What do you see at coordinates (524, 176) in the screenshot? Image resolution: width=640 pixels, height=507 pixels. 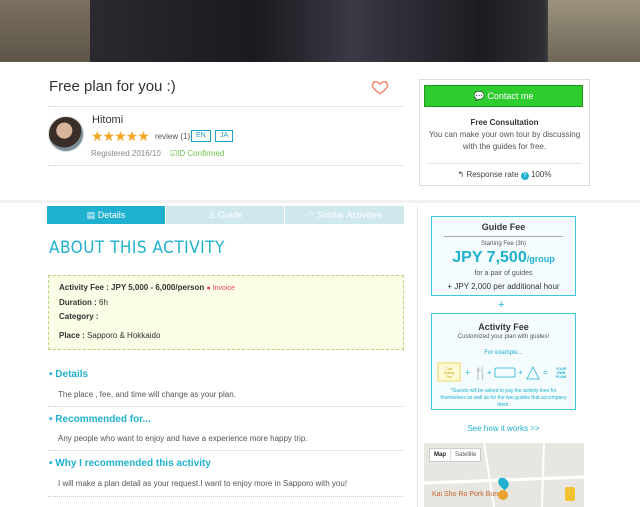 I see `help-icon: ?` at bounding box center [524, 176].